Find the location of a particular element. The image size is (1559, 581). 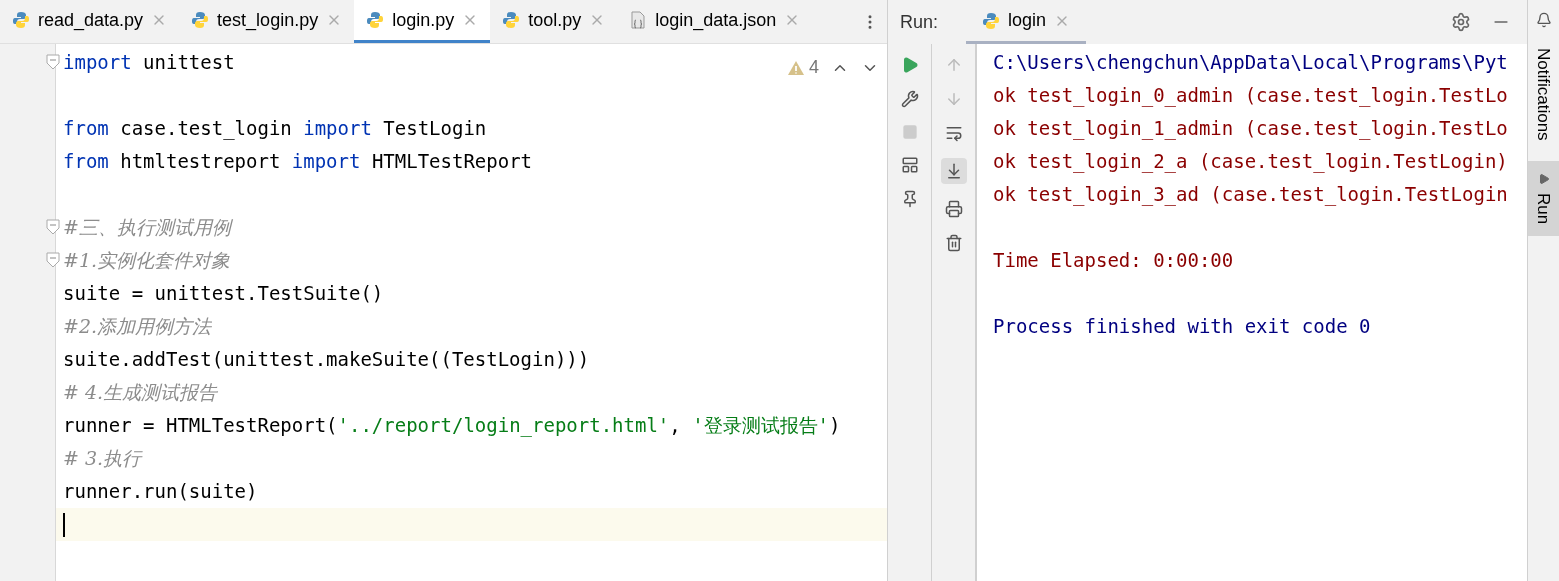

warning-indicator: 4 is located at coordinates (803, 67).